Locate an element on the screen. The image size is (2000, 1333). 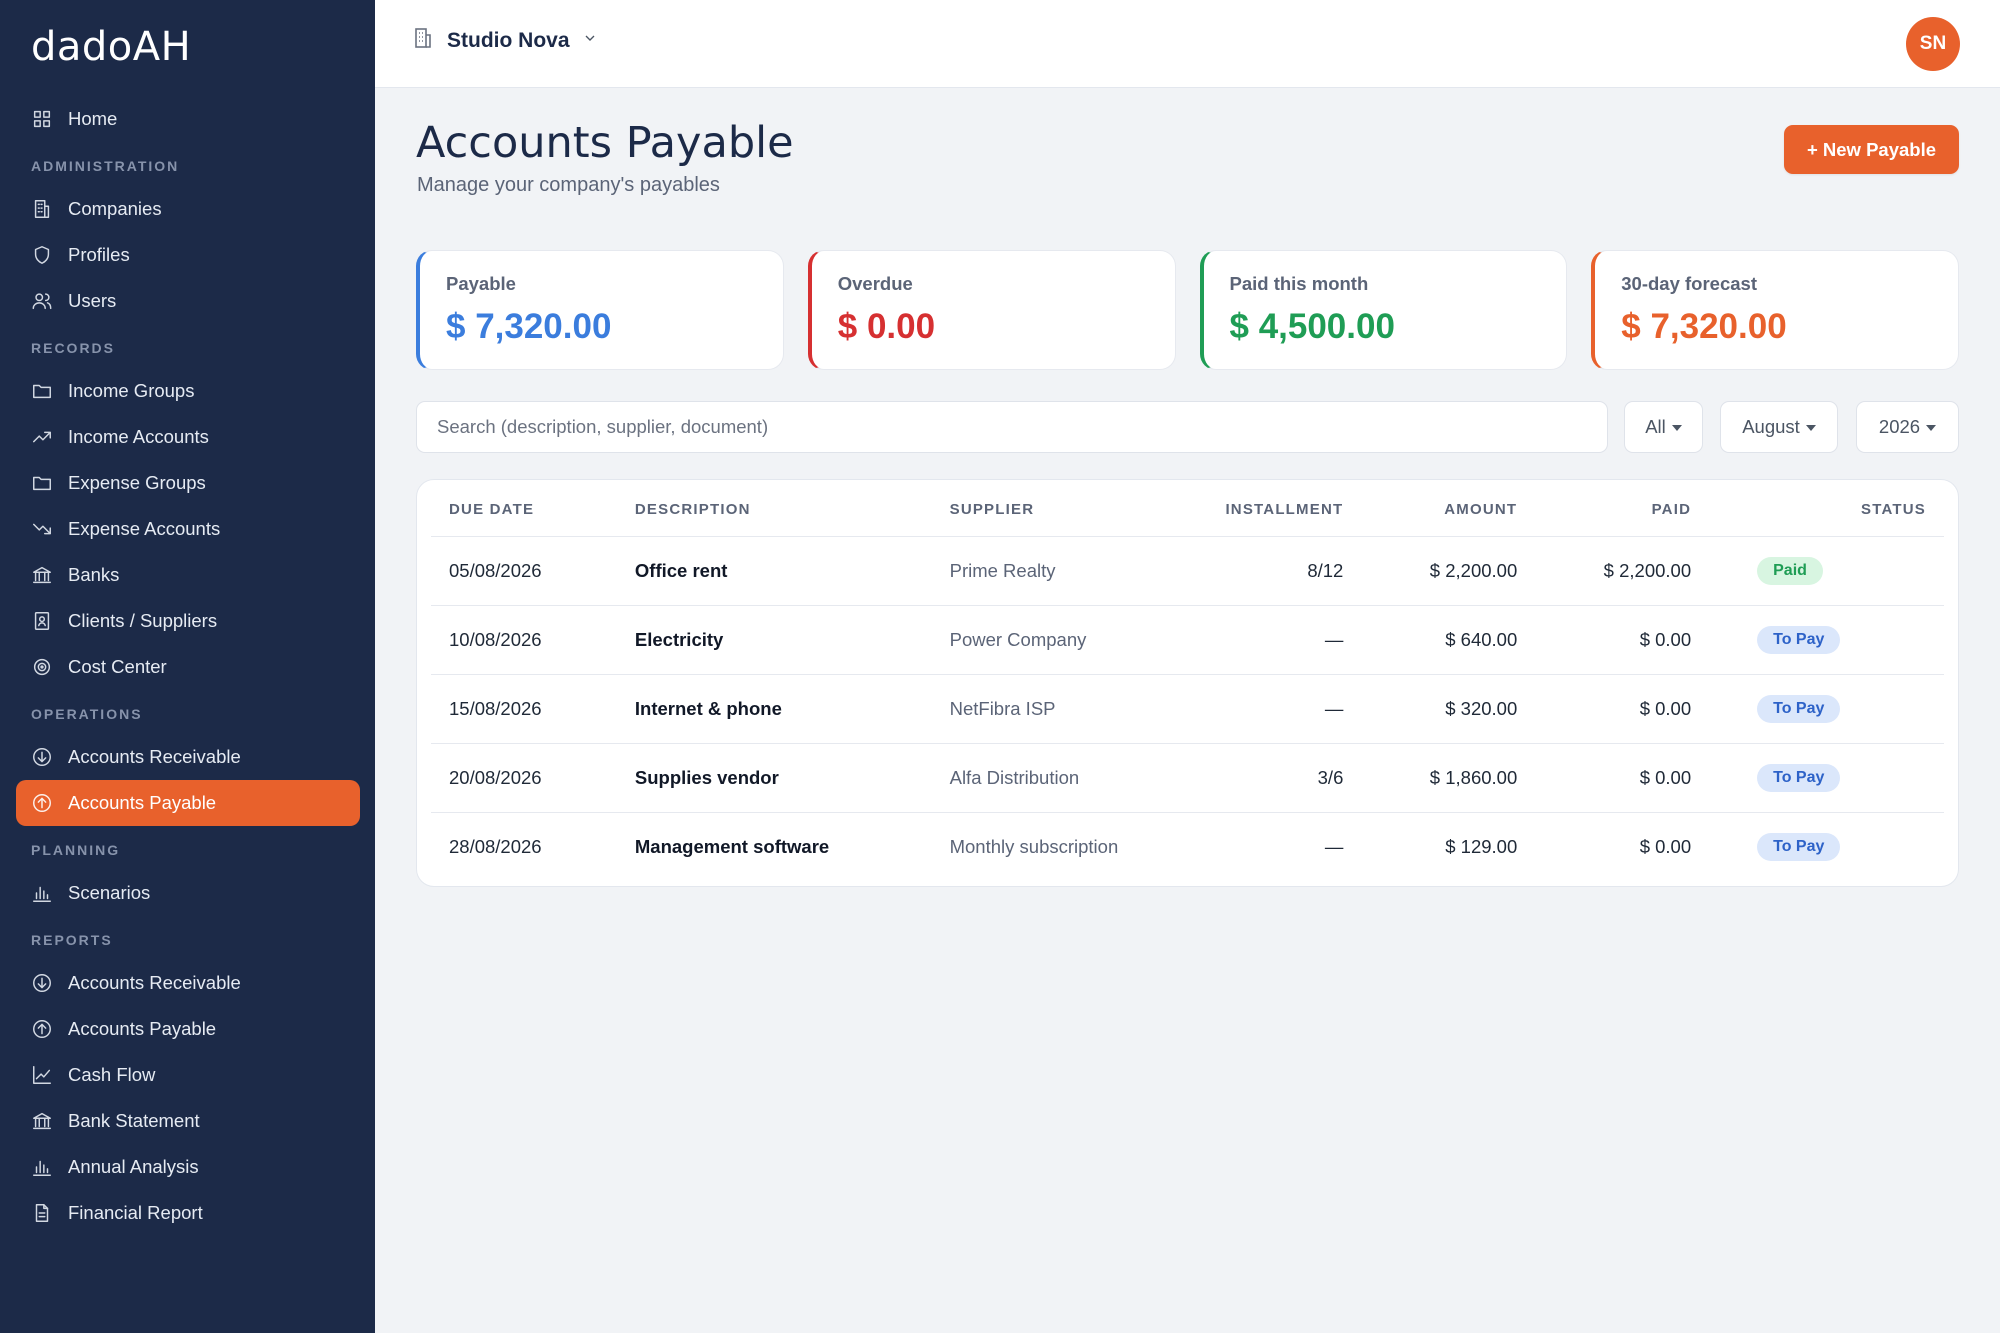
sidebar-item-label: Accounts Payable is located at coordinates (142, 1028).